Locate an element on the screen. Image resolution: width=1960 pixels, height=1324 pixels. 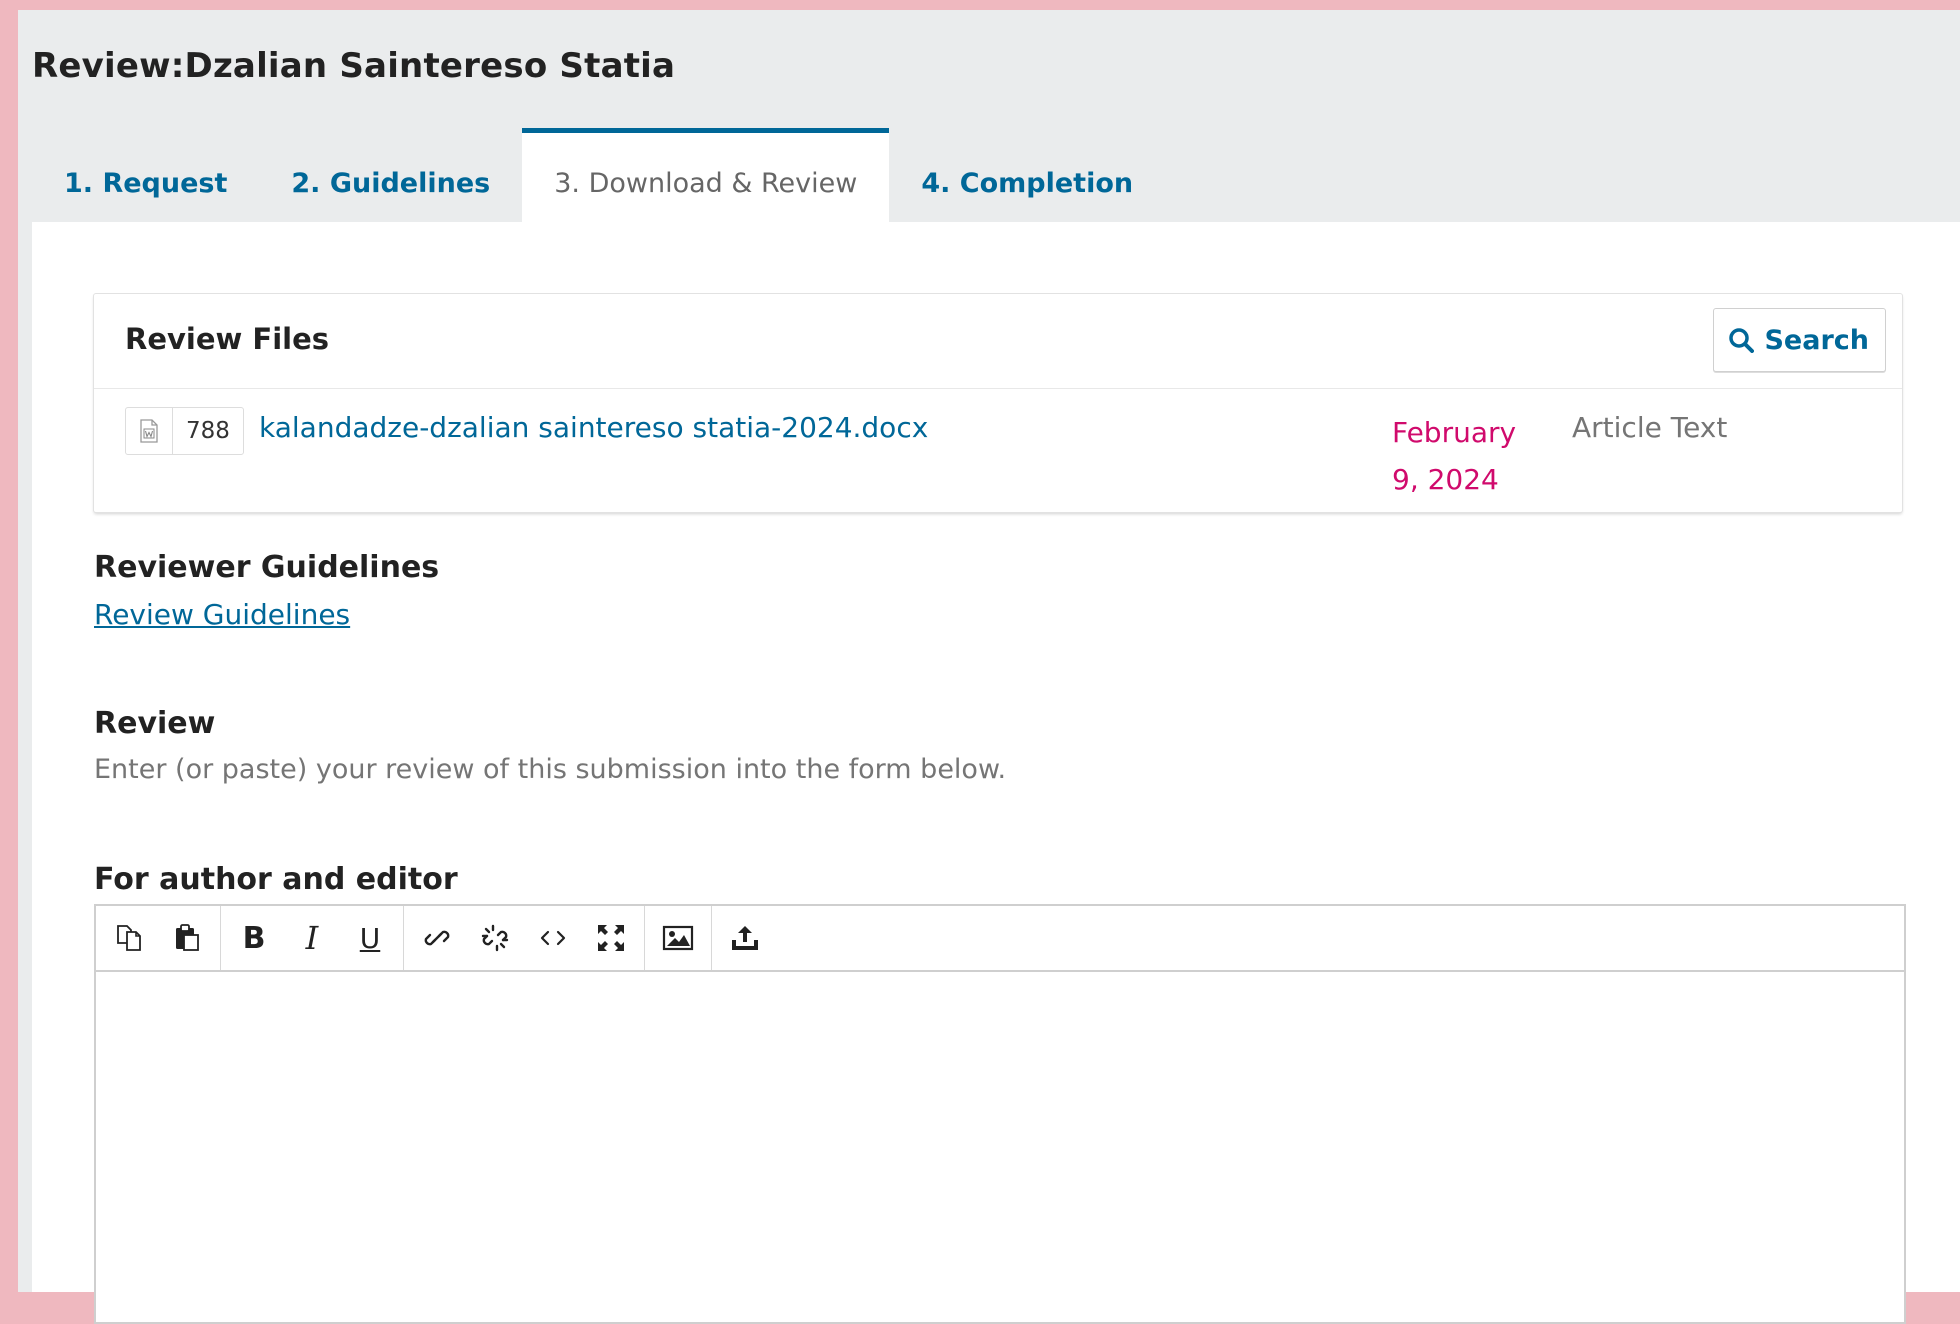
image-icon is located at coordinates (678, 938).